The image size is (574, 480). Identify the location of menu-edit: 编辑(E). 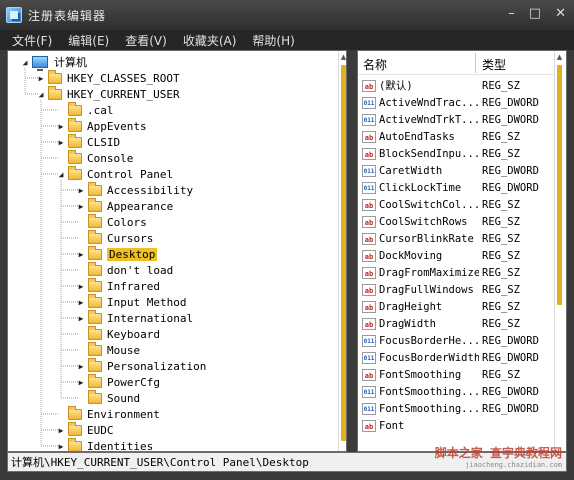
(88, 40).